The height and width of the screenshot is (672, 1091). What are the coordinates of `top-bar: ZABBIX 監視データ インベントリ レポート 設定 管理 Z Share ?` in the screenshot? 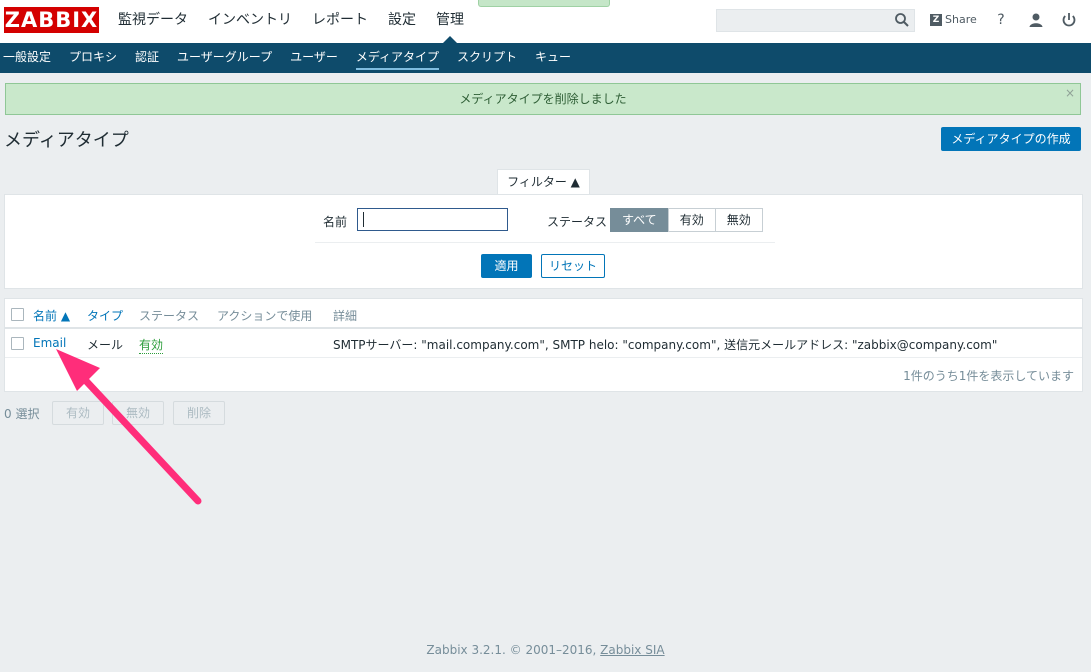 It's located at (545, 22).